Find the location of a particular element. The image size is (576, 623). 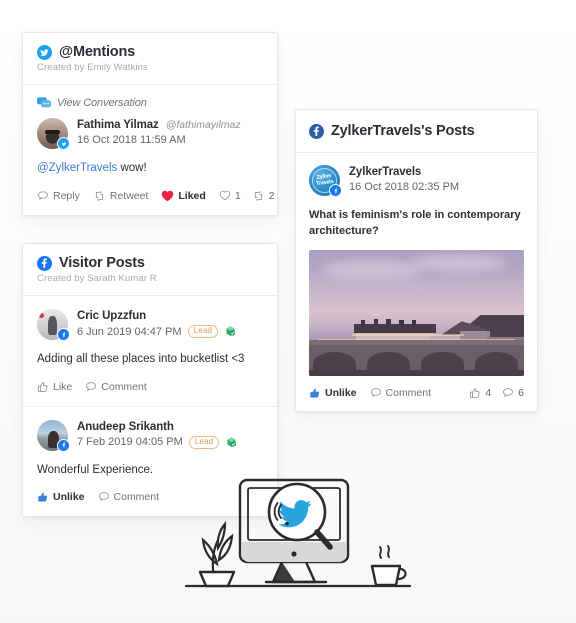

reply-label: Reply is located at coordinates (66, 195).